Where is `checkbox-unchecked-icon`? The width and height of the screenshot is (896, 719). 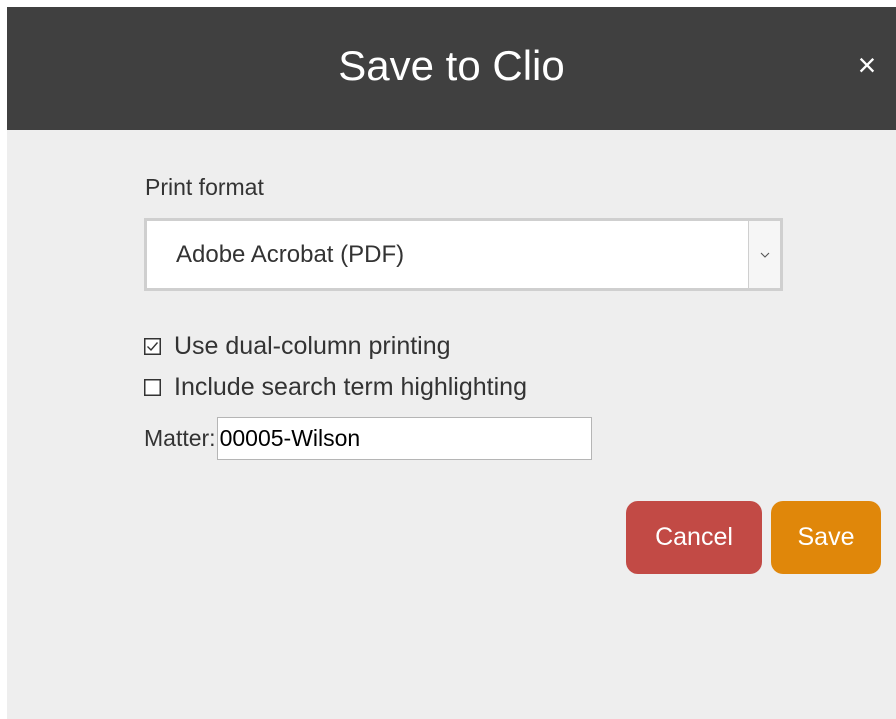
checkbox-unchecked-icon is located at coordinates (152, 387).